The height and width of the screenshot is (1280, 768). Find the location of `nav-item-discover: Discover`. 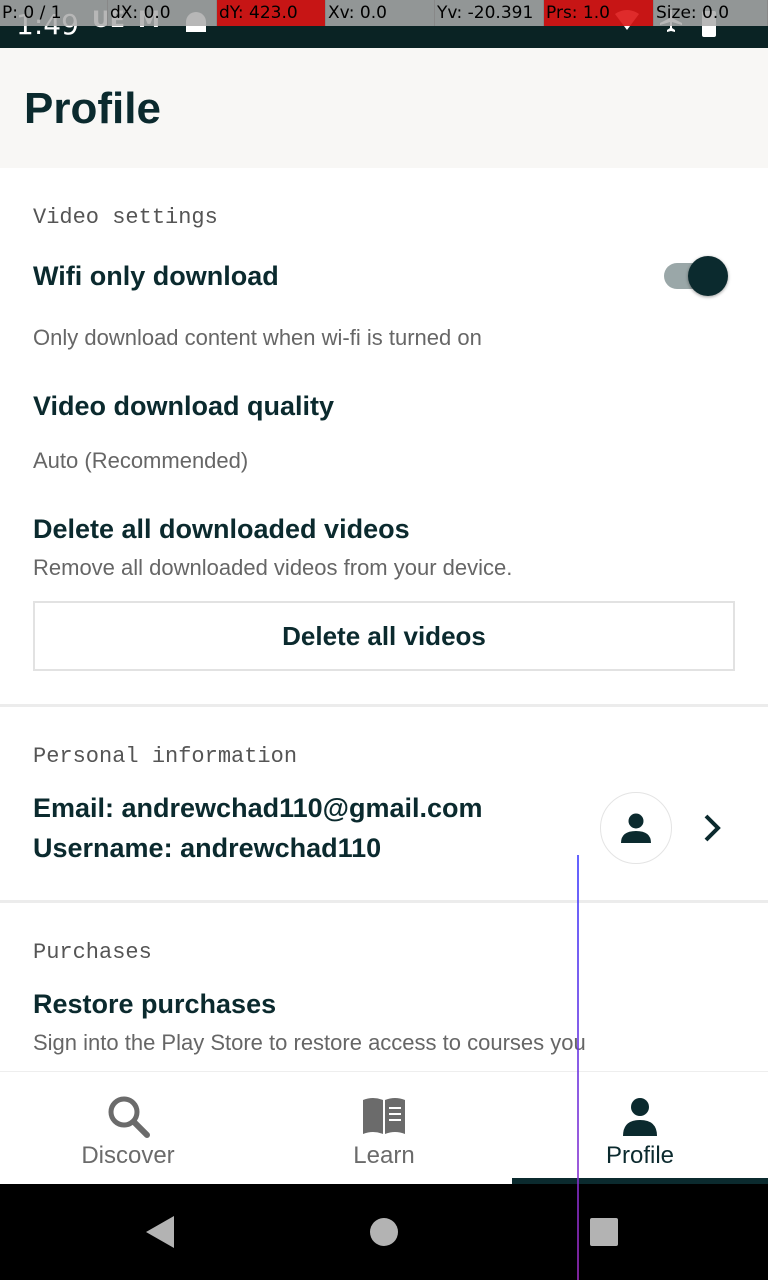

nav-item-discover: Discover is located at coordinates (128, 1128).